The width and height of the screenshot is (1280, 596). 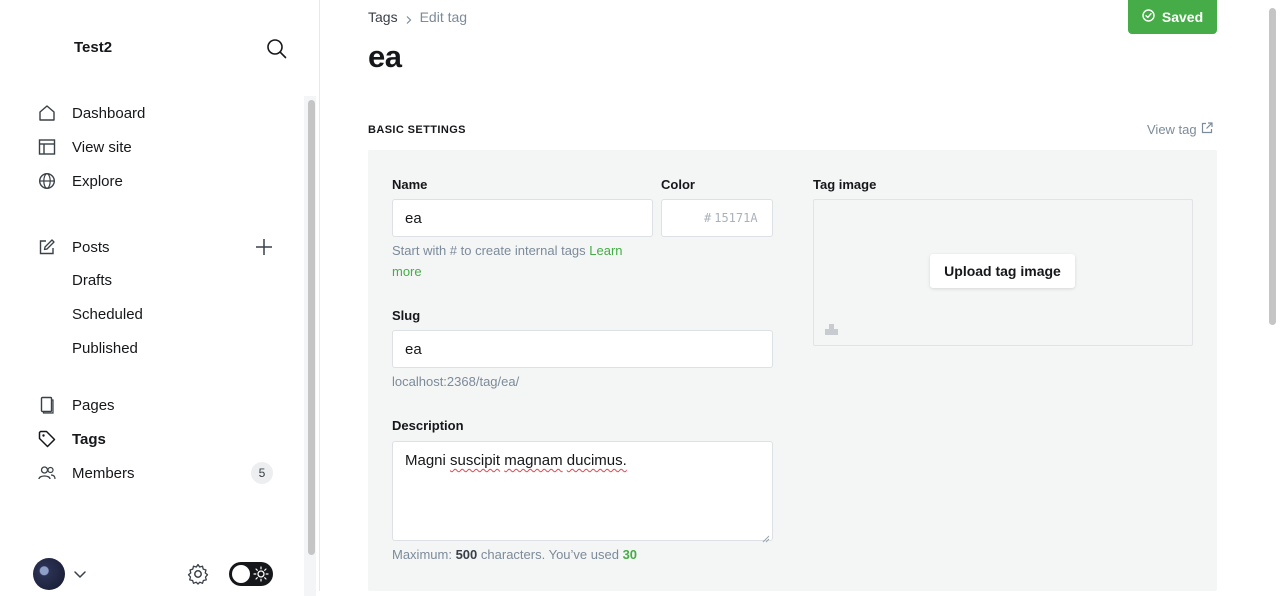 I want to click on description-label: Description, so click(x=428, y=425).